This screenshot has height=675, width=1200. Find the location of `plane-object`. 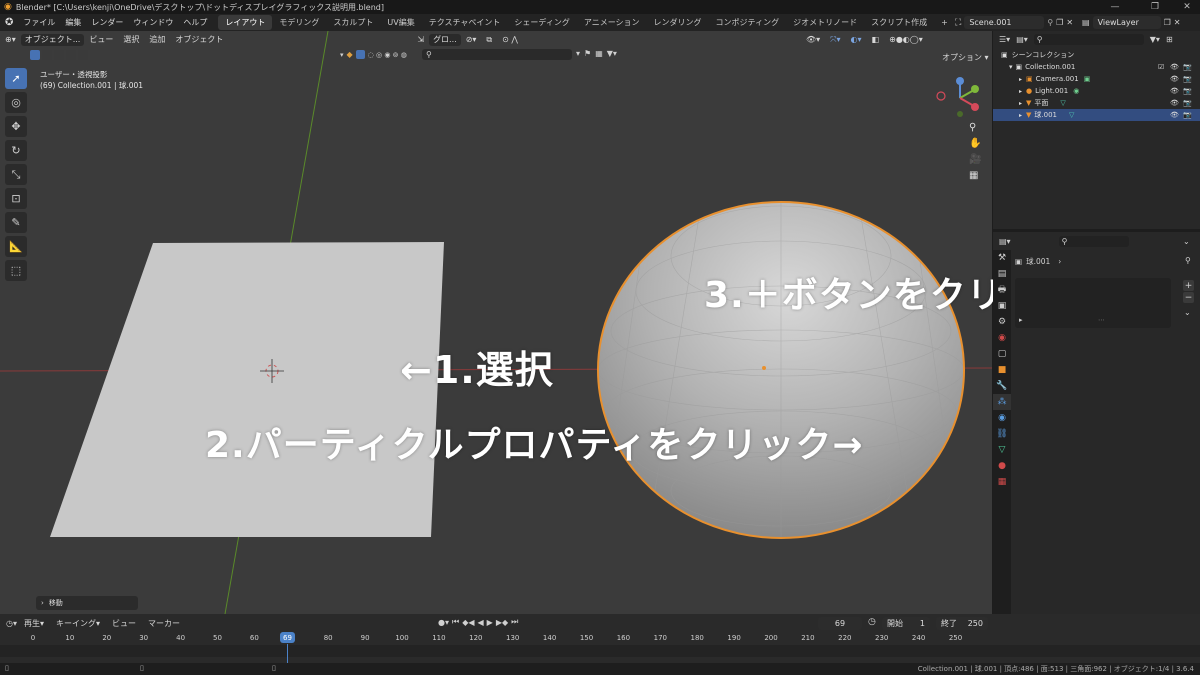

plane-object is located at coordinates (247, 389).